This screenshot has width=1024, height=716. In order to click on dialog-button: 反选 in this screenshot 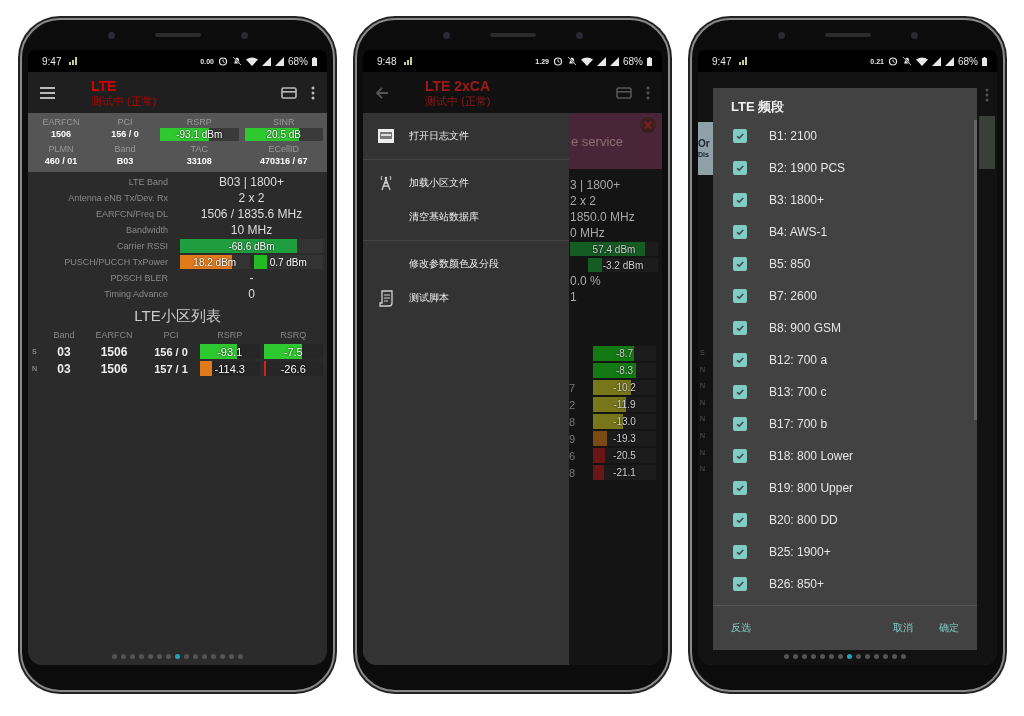, I will do `click(741, 628)`.